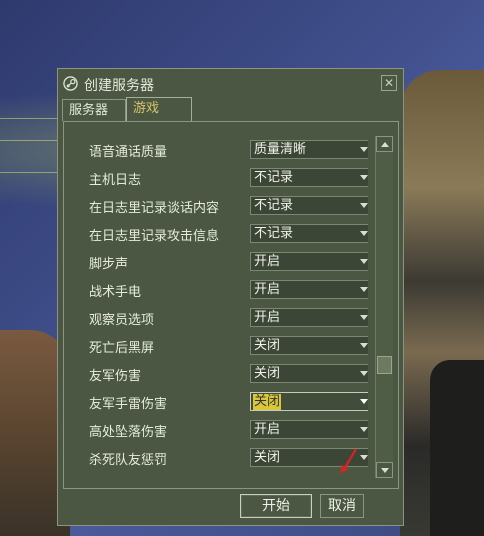 Image resolution: width=484 pixels, height=536 pixels. What do you see at coordinates (159, 109) in the screenshot?
I see `tab-game: 游戏` at bounding box center [159, 109].